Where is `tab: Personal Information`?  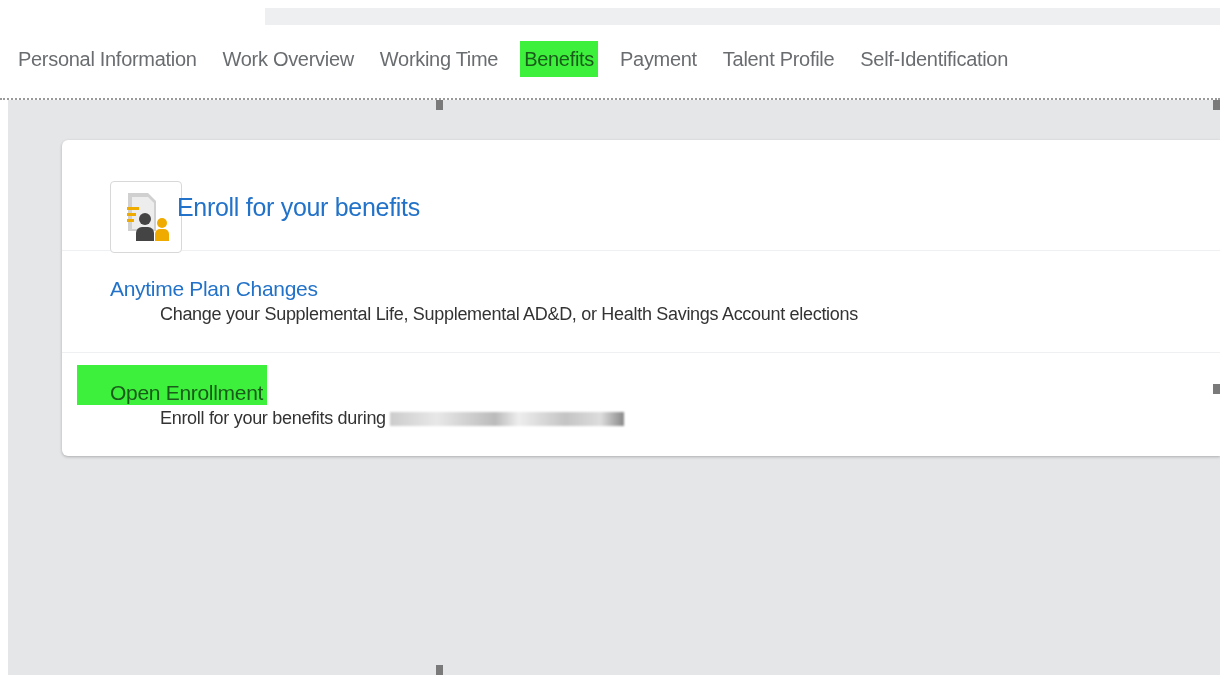 tab: Personal Information is located at coordinates (107, 59).